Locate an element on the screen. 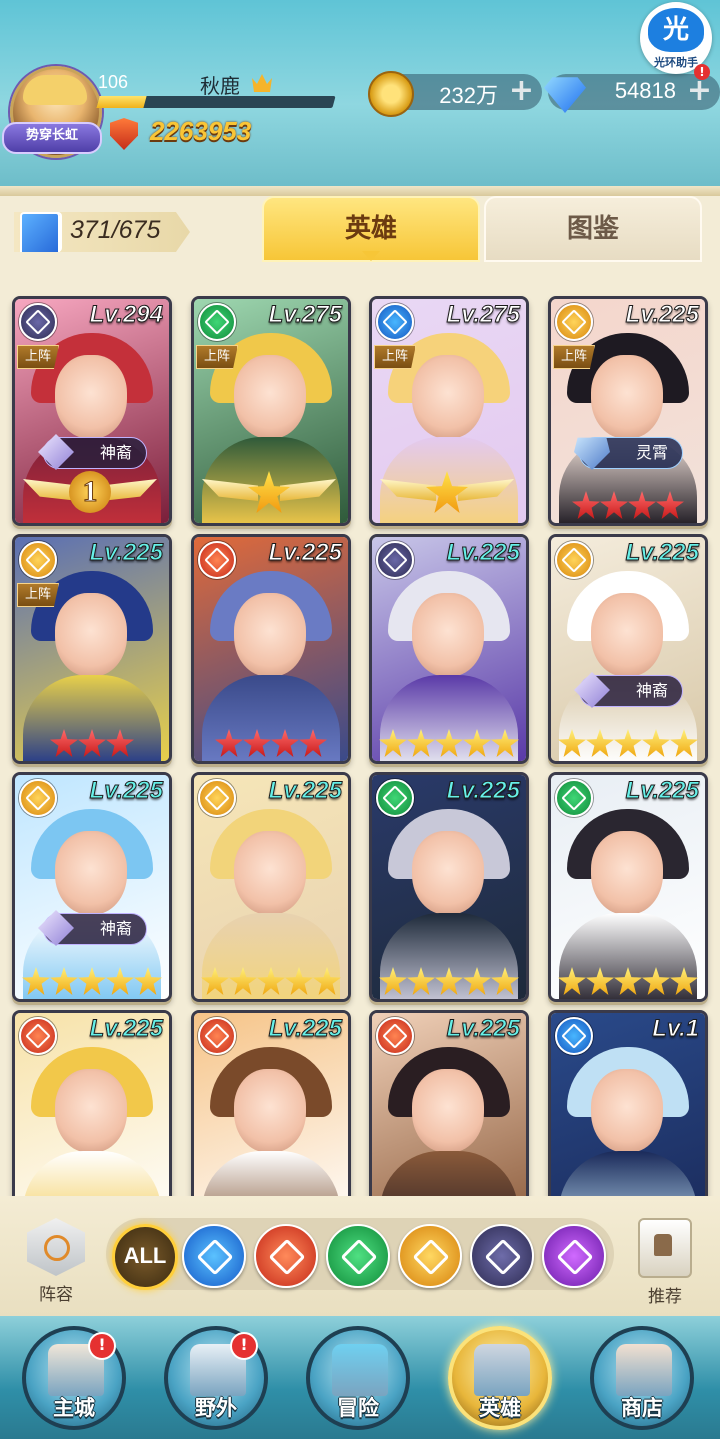 This screenshot has height=1439, width=720. add-gold-button: + is located at coordinates (521, 91).